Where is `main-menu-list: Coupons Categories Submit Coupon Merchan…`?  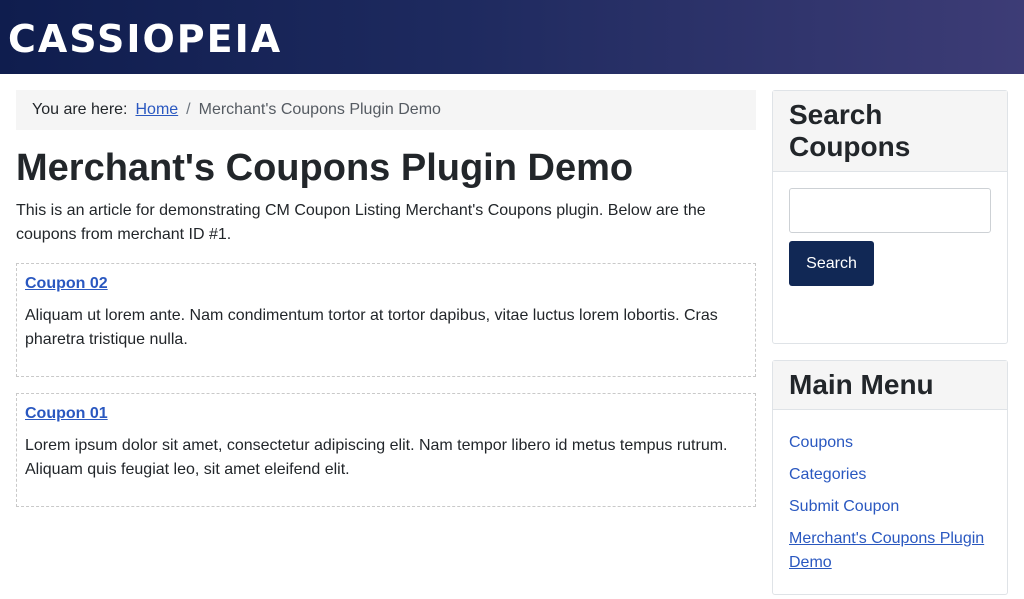 main-menu-list: Coupons Categories Submit Coupon Merchan… is located at coordinates (890, 504).